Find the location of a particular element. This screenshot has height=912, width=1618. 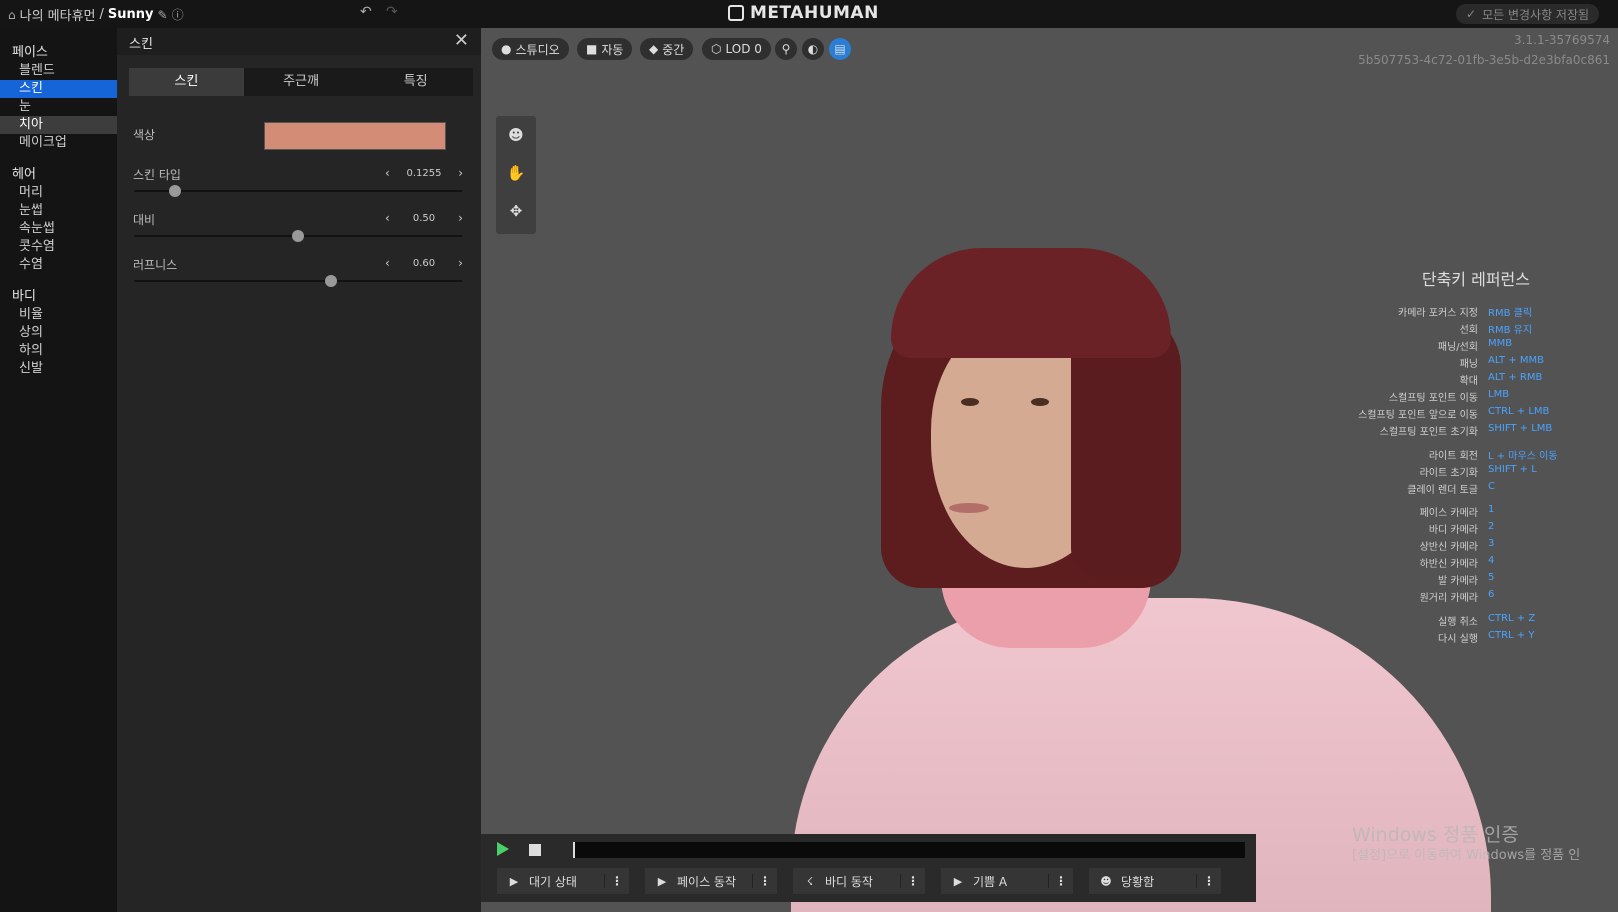

nav-group-face: 페이스 is located at coordinates (58, 53).